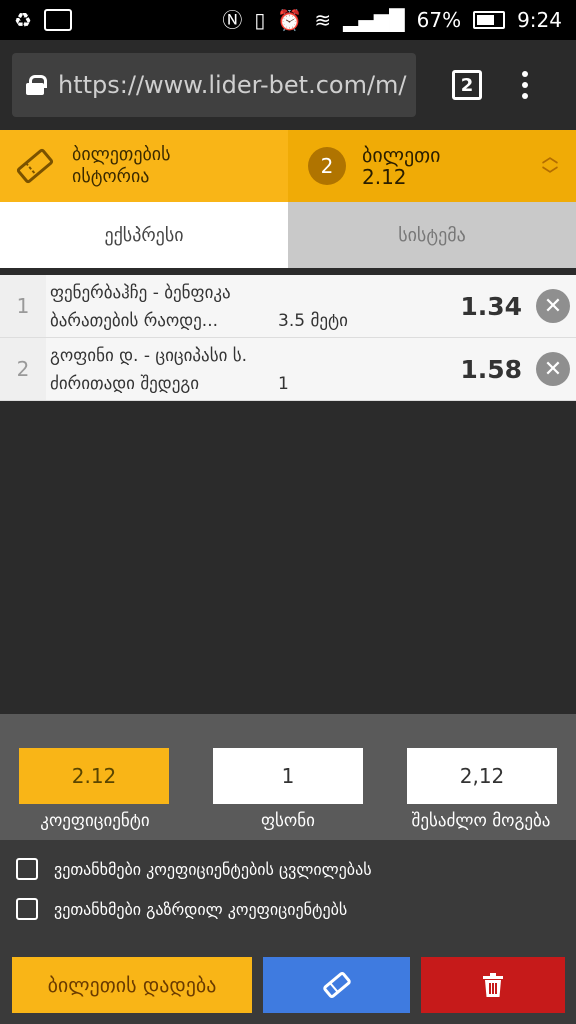  I want to click on status-bar: ♻ Ⓝ ▯ ⏰ ≋ ▂▄▆█ 67% 9:24, so click(288, 20).